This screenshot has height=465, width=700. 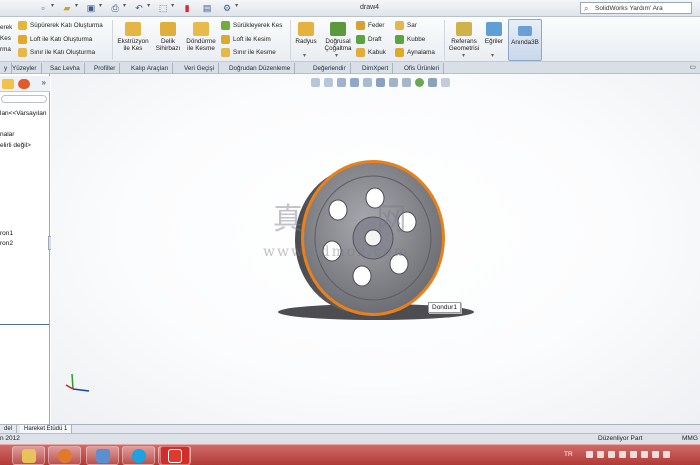 I want to click on print-icon: ⎙, so click(x=115, y=8).